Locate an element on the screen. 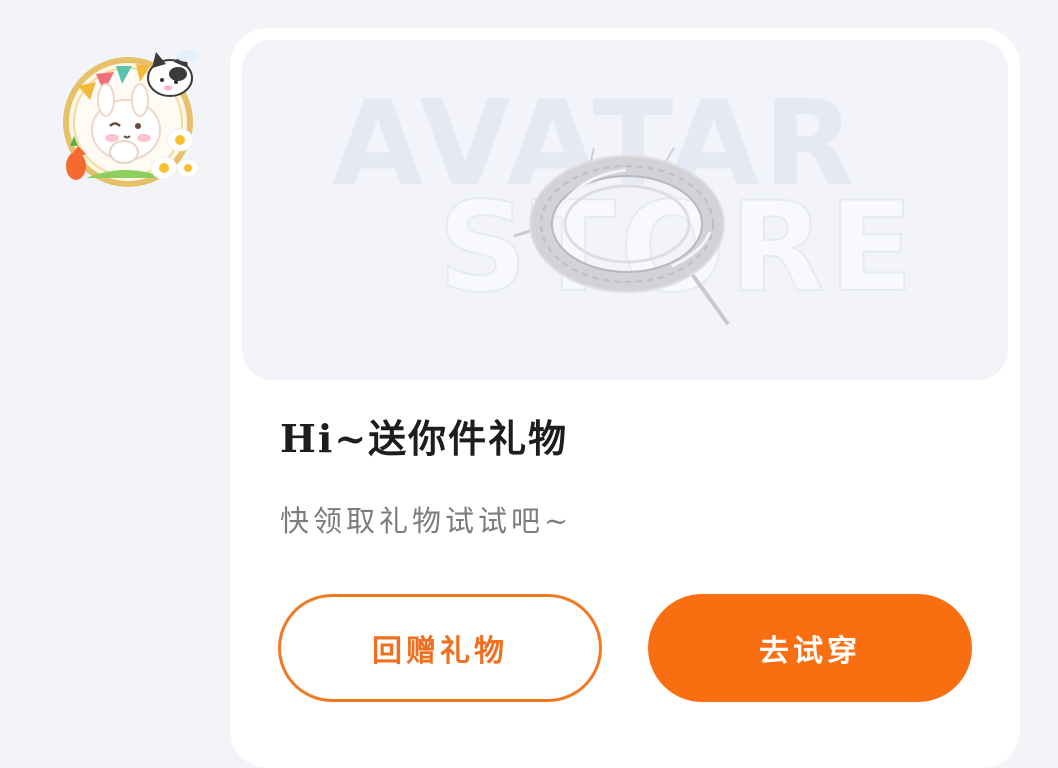 This screenshot has height=768, width=1058. gift-title: Hi~送你件礼物 is located at coordinates (424, 438).